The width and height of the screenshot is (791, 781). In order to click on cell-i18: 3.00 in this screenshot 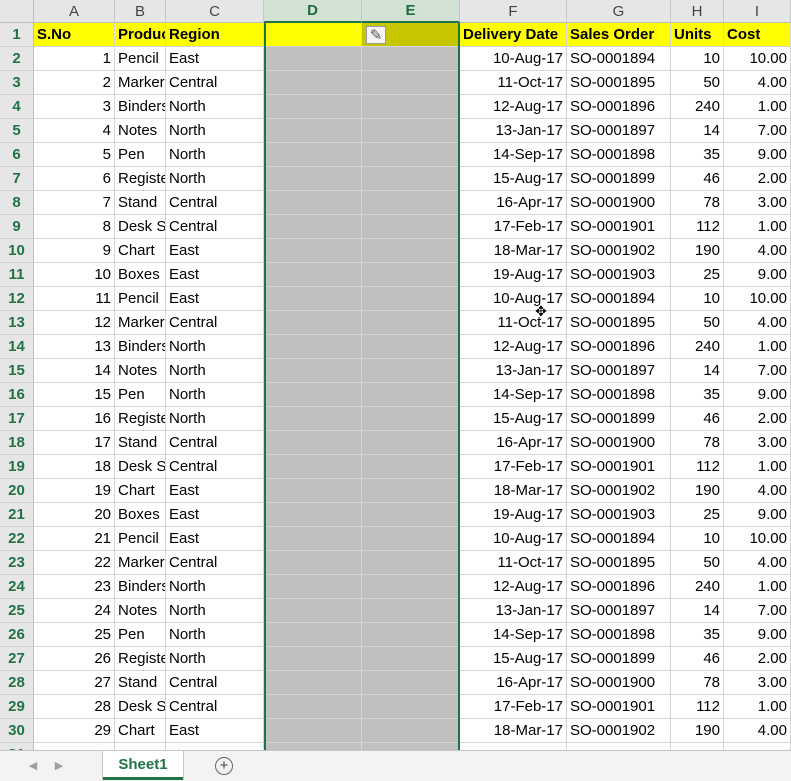, I will do `click(757, 443)`.